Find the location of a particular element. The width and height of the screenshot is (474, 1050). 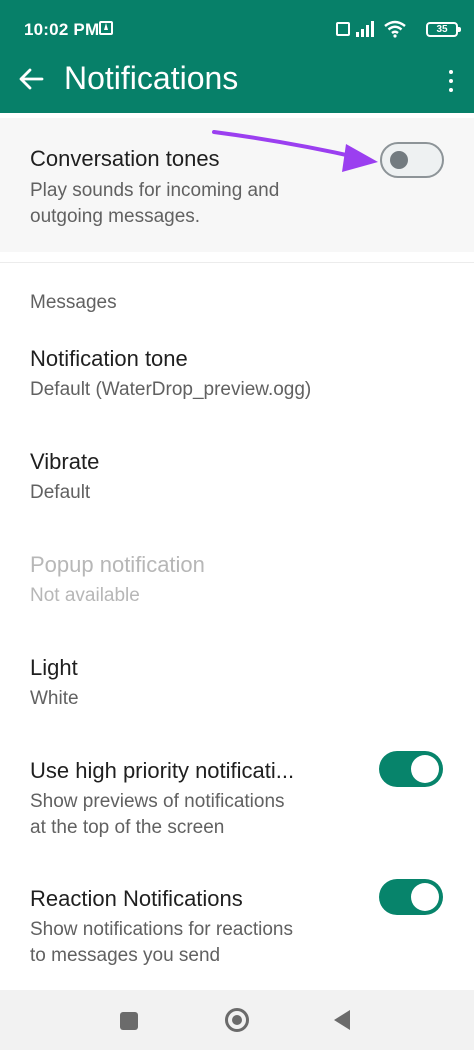

conversation-tones-subtitle-2: outgoing messages. is located at coordinates (115, 216).